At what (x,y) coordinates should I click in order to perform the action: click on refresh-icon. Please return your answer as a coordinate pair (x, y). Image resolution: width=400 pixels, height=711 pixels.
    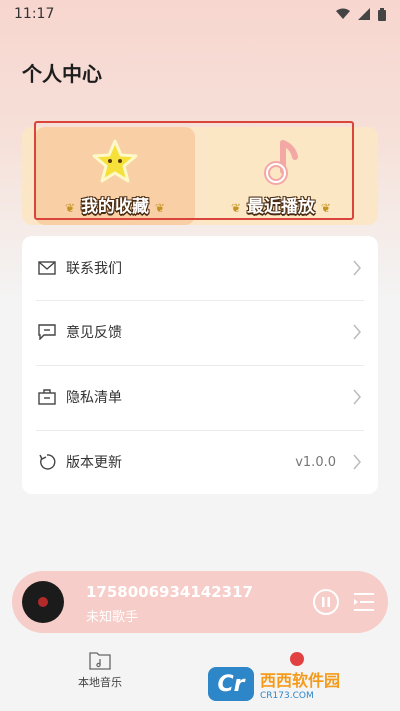
    Looking at the image, I should click on (47, 462).